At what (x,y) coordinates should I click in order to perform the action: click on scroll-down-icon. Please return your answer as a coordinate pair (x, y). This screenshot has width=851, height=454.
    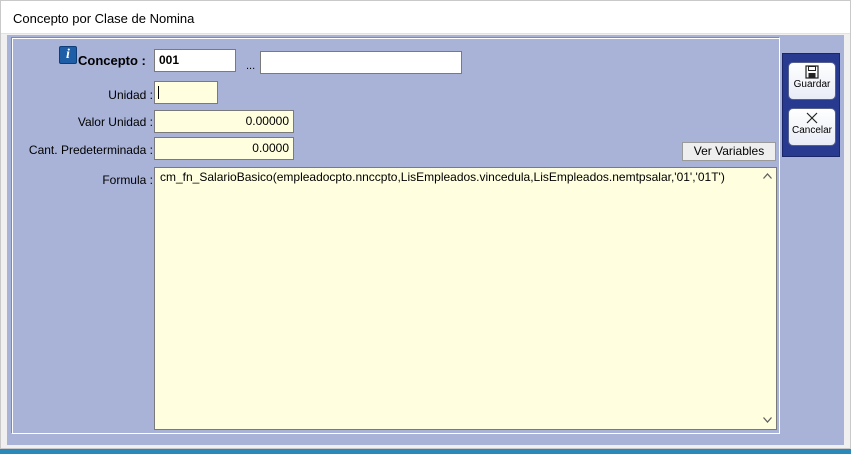
    Looking at the image, I should click on (767, 420).